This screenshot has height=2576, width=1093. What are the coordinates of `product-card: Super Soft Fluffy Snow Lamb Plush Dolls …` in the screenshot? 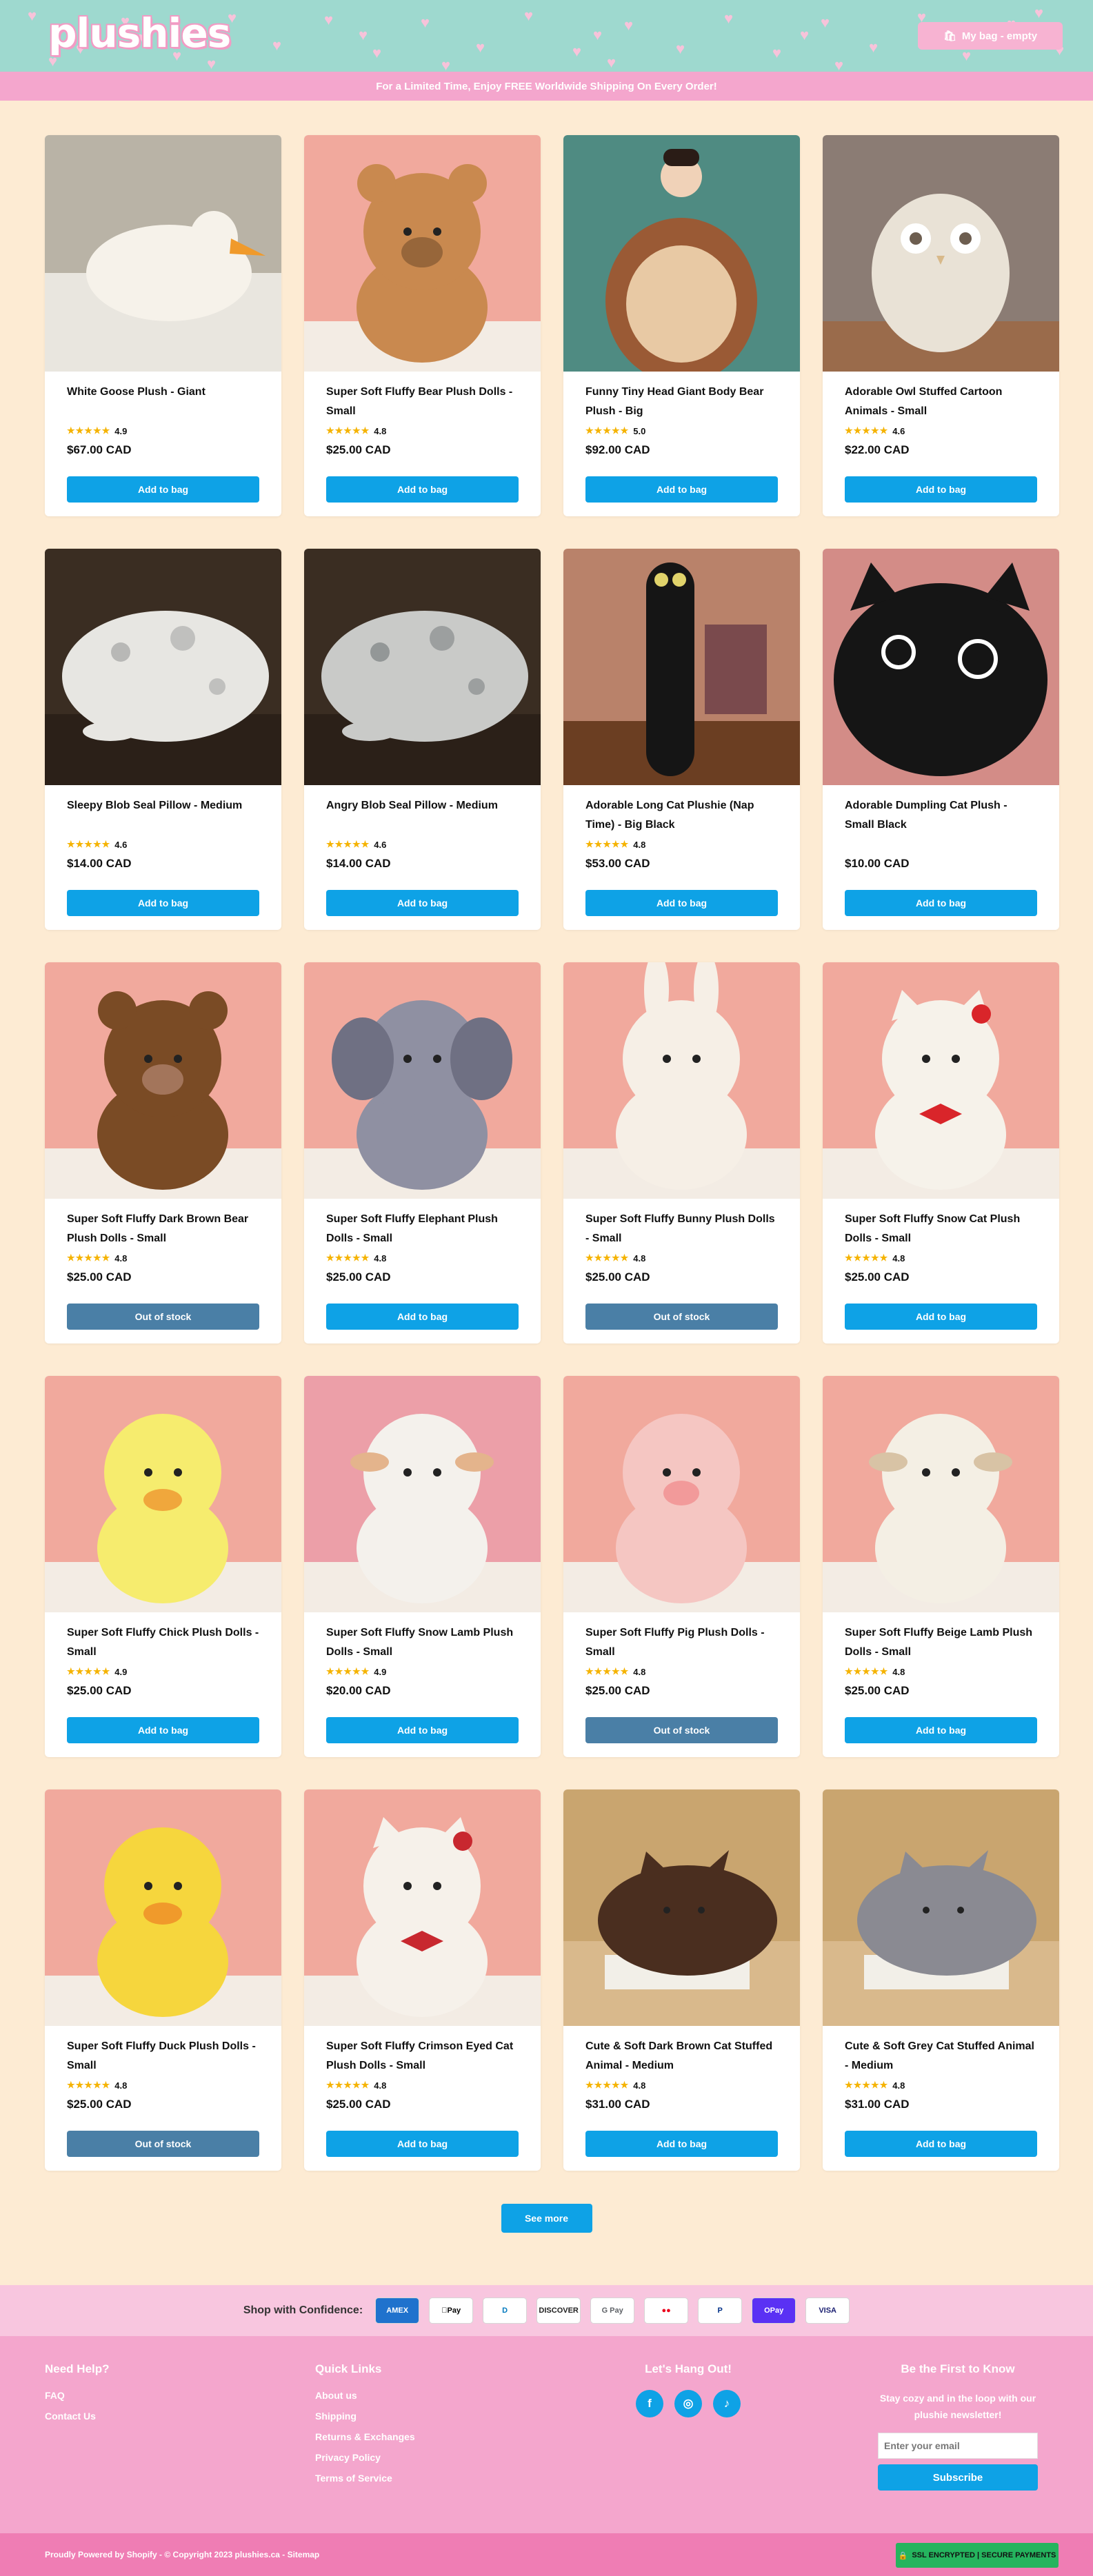 It's located at (422, 1566).